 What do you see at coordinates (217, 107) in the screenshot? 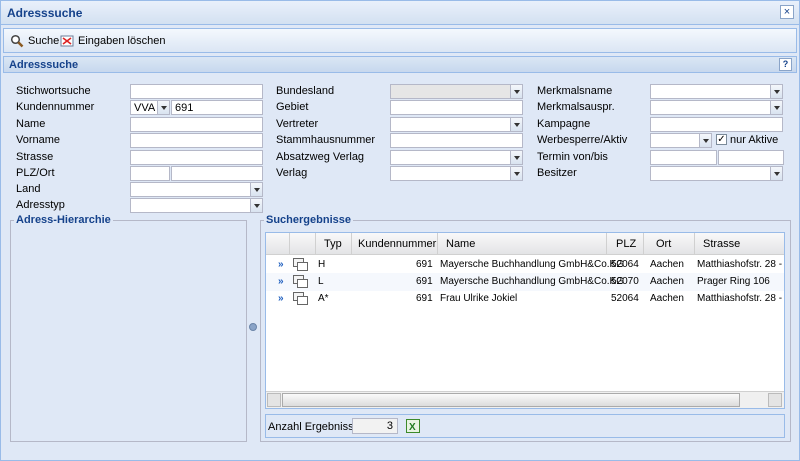
I see `kundennummer-input: 691` at bounding box center [217, 107].